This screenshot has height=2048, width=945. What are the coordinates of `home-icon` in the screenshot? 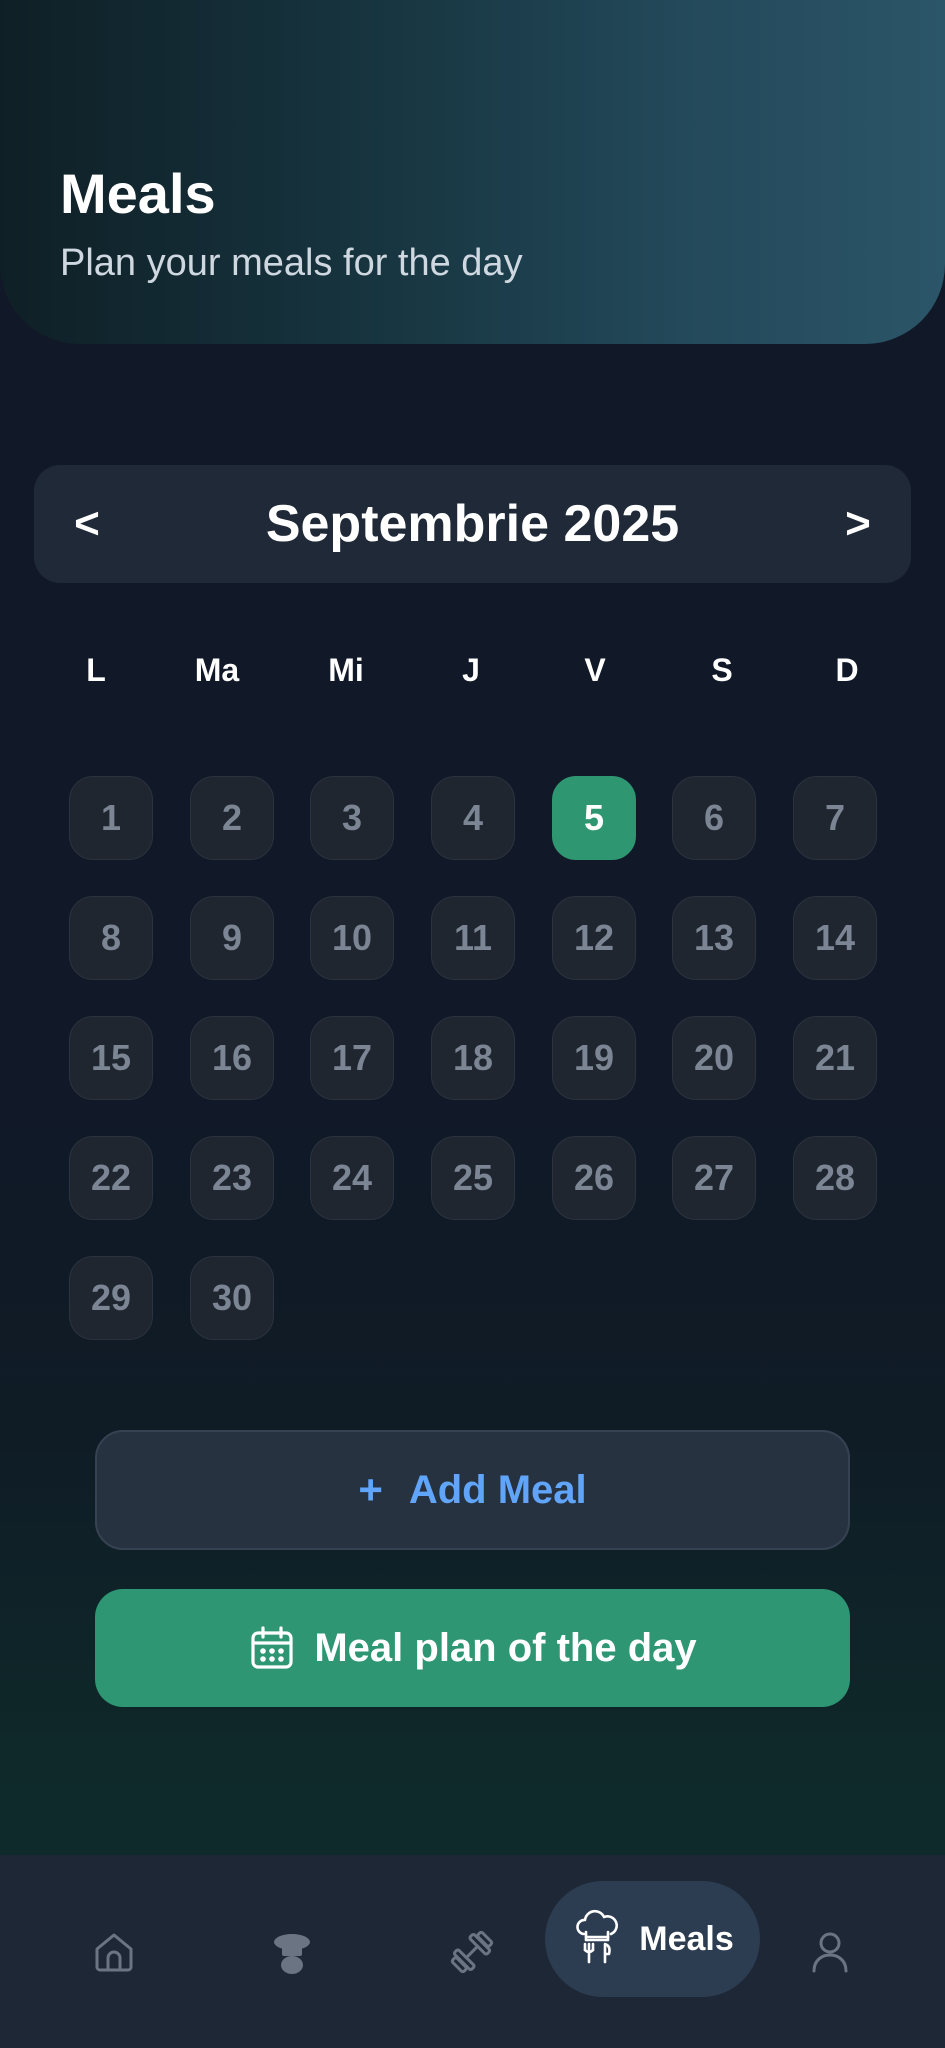 It's located at (114, 1952).